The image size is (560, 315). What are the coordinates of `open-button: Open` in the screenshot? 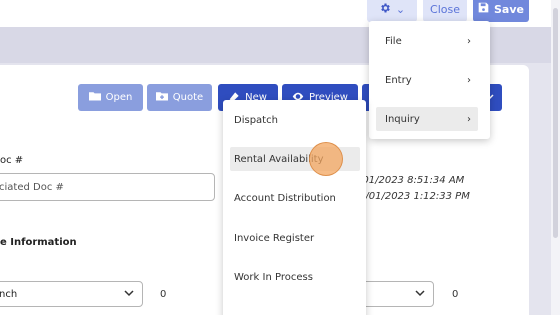 It's located at (110, 97).